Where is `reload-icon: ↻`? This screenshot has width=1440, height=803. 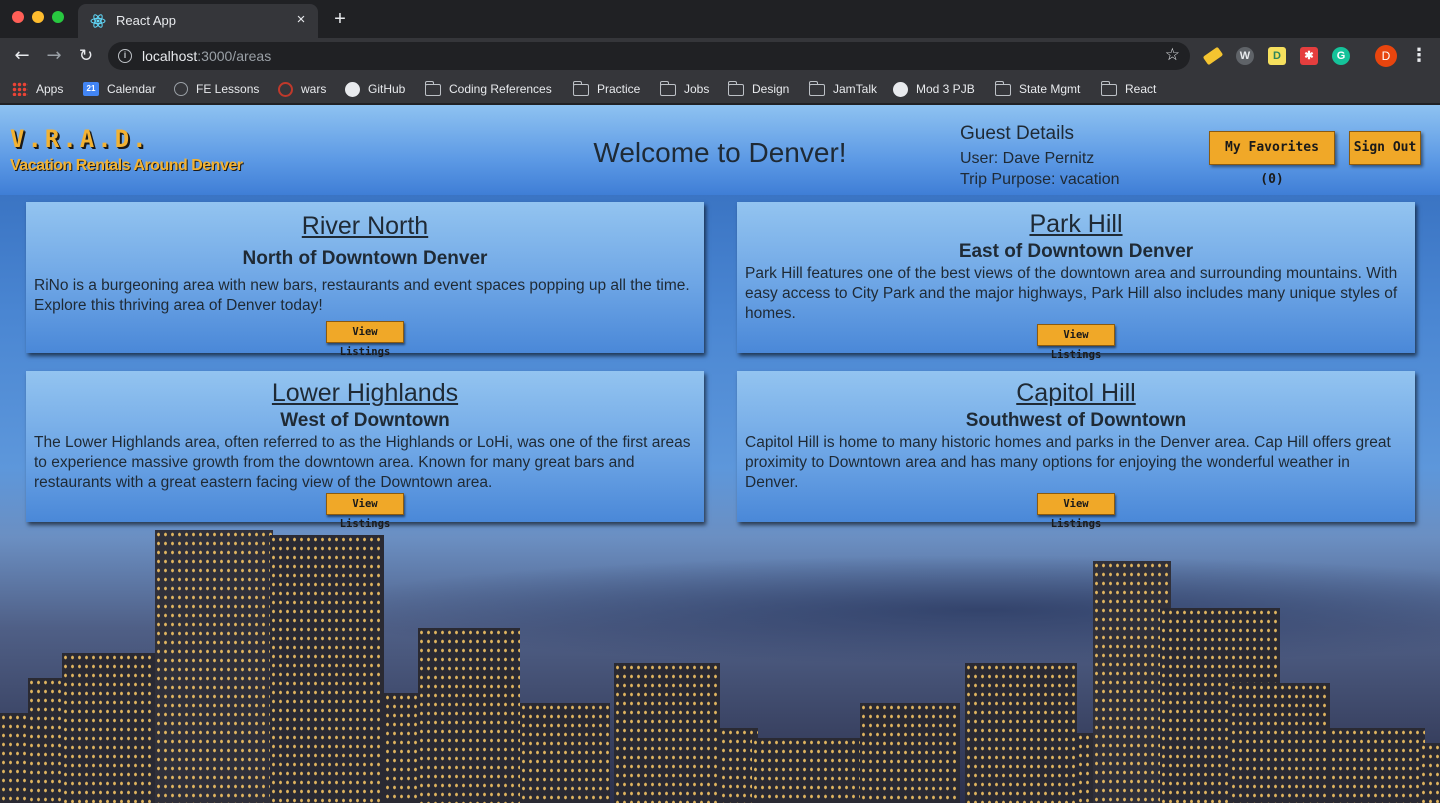
reload-icon: ↻ is located at coordinates (86, 56).